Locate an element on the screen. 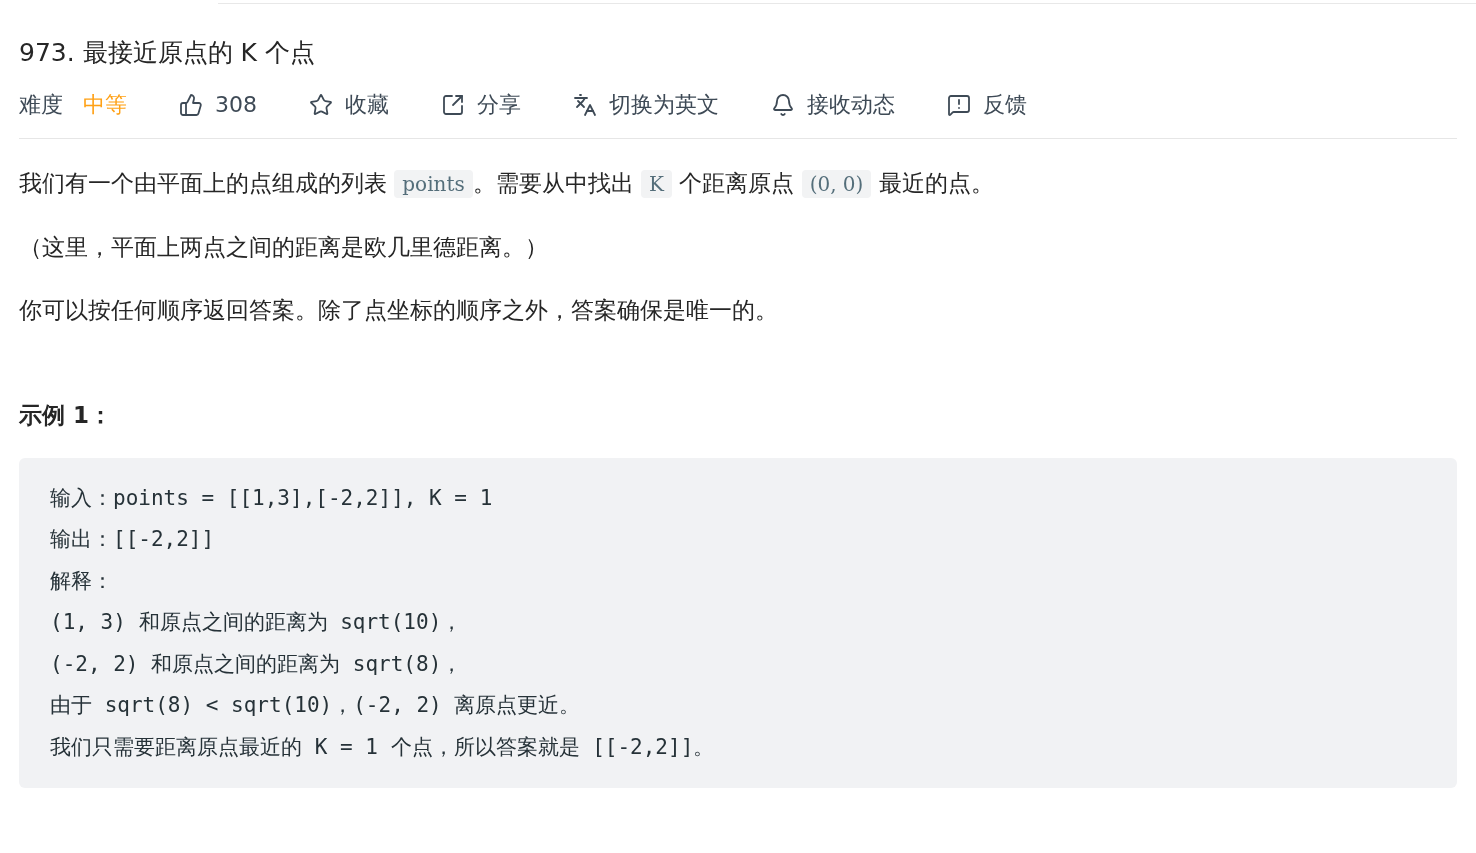  action-button: 收藏 is located at coordinates (349, 104).